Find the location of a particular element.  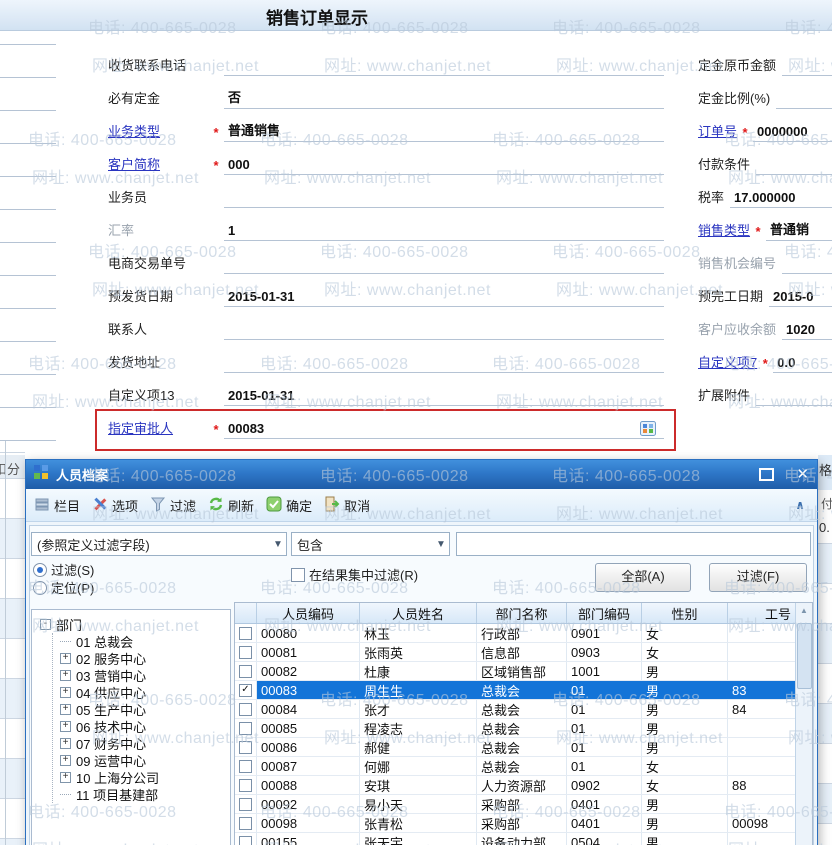

field-label: 客户简称 is located at coordinates (158, 164).